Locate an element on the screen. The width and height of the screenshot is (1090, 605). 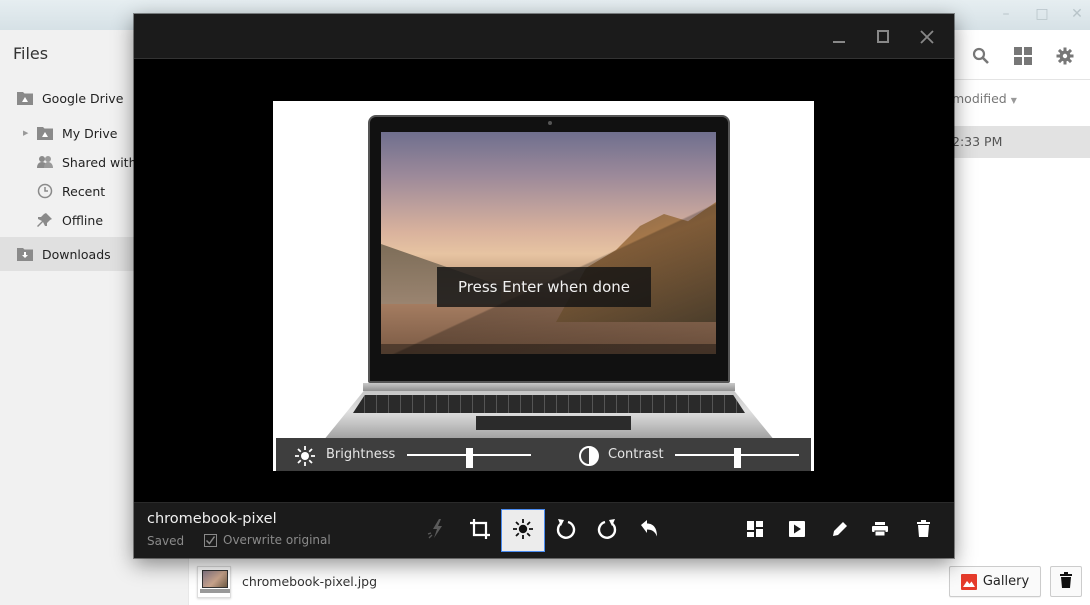
people-icon is located at coordinates (45, 162).